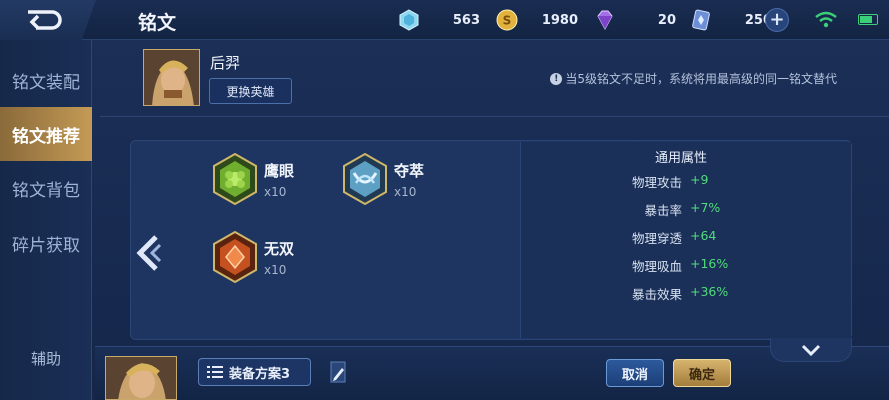 The height and width of the screenshot is (400, 889). What do you see at coordinates (663, 210) in the screenshot?
I see `attribute-key: 暴击率` at bounding box center [663, 210].